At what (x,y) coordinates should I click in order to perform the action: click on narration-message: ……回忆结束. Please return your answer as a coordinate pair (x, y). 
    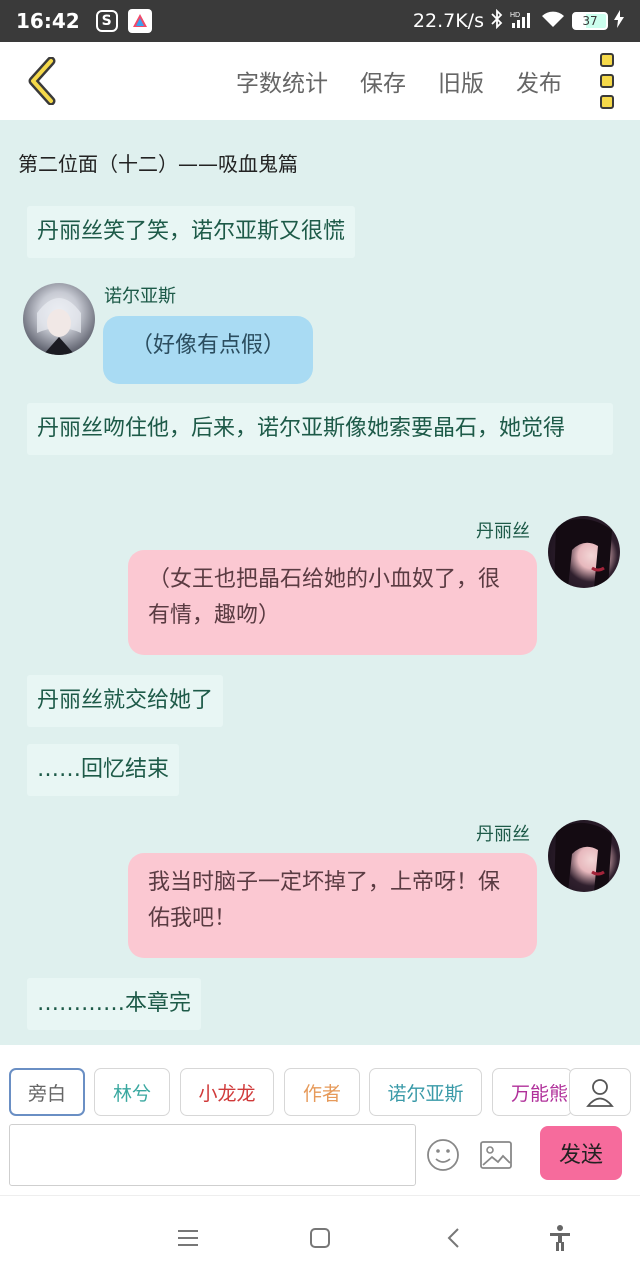
    Looking at the image, I should click on (103, 770).